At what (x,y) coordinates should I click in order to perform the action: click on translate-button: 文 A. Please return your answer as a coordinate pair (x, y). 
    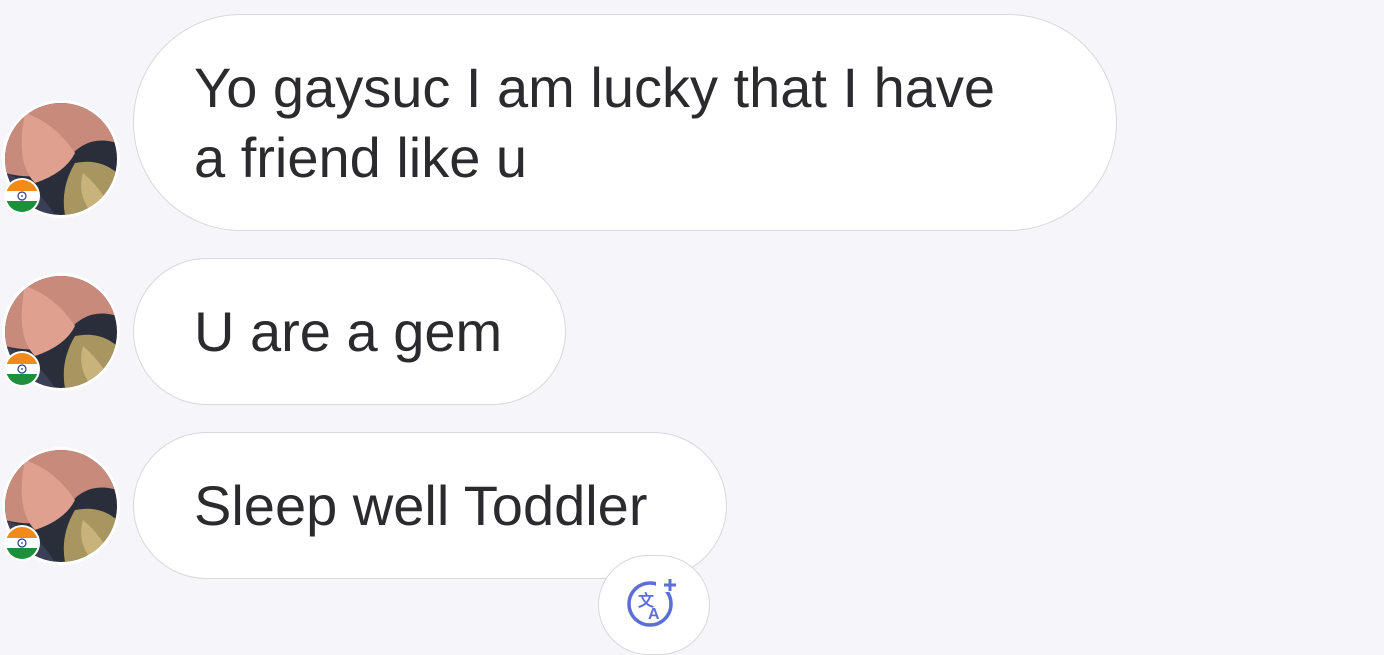
    Looking at the image, I should click on (654, 605).